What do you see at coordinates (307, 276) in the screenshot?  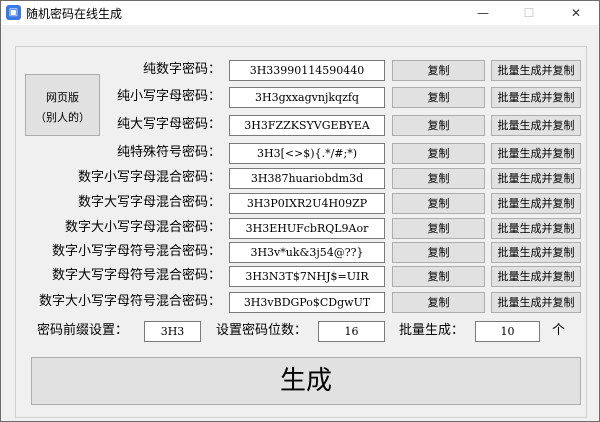 I see `password-field: 3H3N3T$7NHJ$=UIR` at bounding box center [307, 276].